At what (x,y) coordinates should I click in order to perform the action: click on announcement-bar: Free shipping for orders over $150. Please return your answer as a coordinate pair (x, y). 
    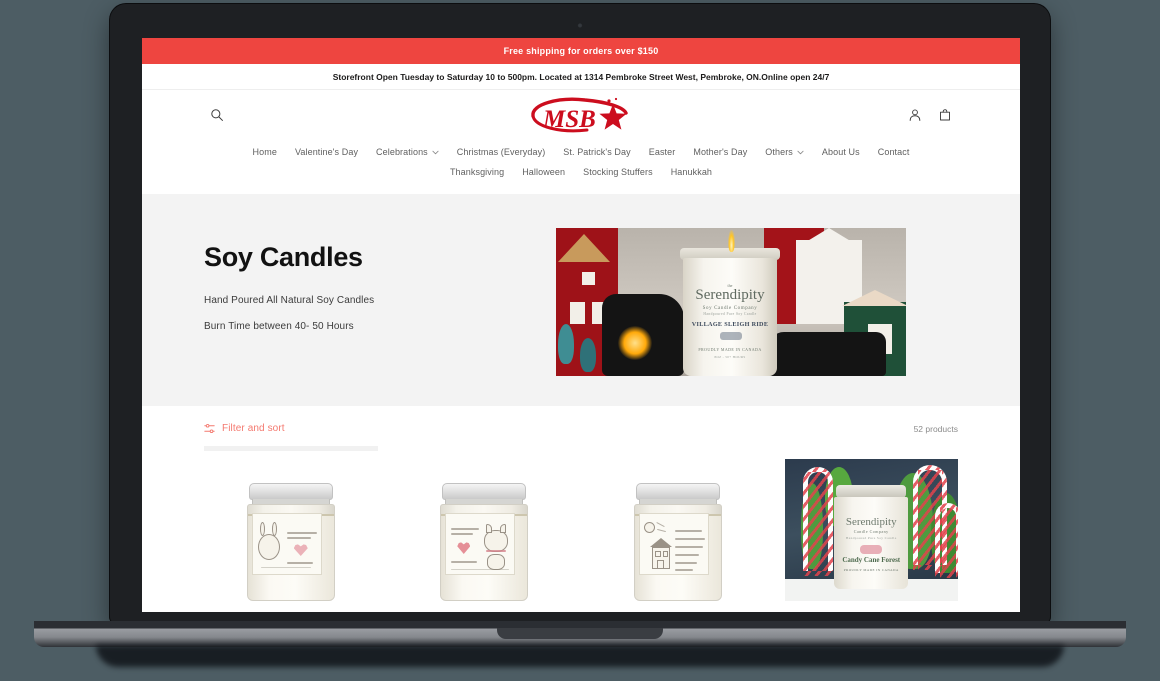
    Looking at the image, I should click on (581, 51).